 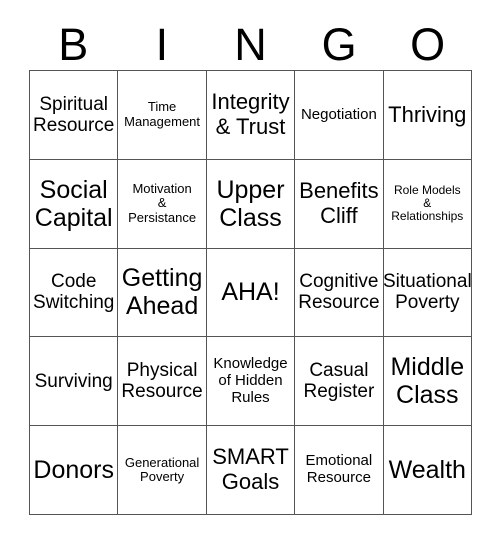 What do you see at coordinates (339, 44) in the screenshot?
I see `bingo-header-letter-g: G` at bounding box center [339, 44].